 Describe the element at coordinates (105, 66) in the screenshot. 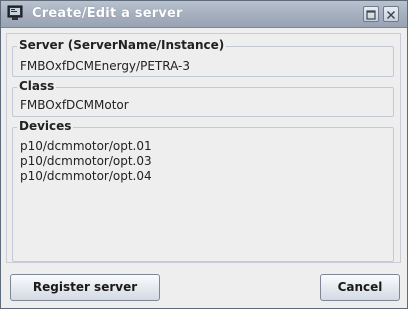

I see `server-name-field: FMBOxfDCMEnergy/PETRA-3` at that location.